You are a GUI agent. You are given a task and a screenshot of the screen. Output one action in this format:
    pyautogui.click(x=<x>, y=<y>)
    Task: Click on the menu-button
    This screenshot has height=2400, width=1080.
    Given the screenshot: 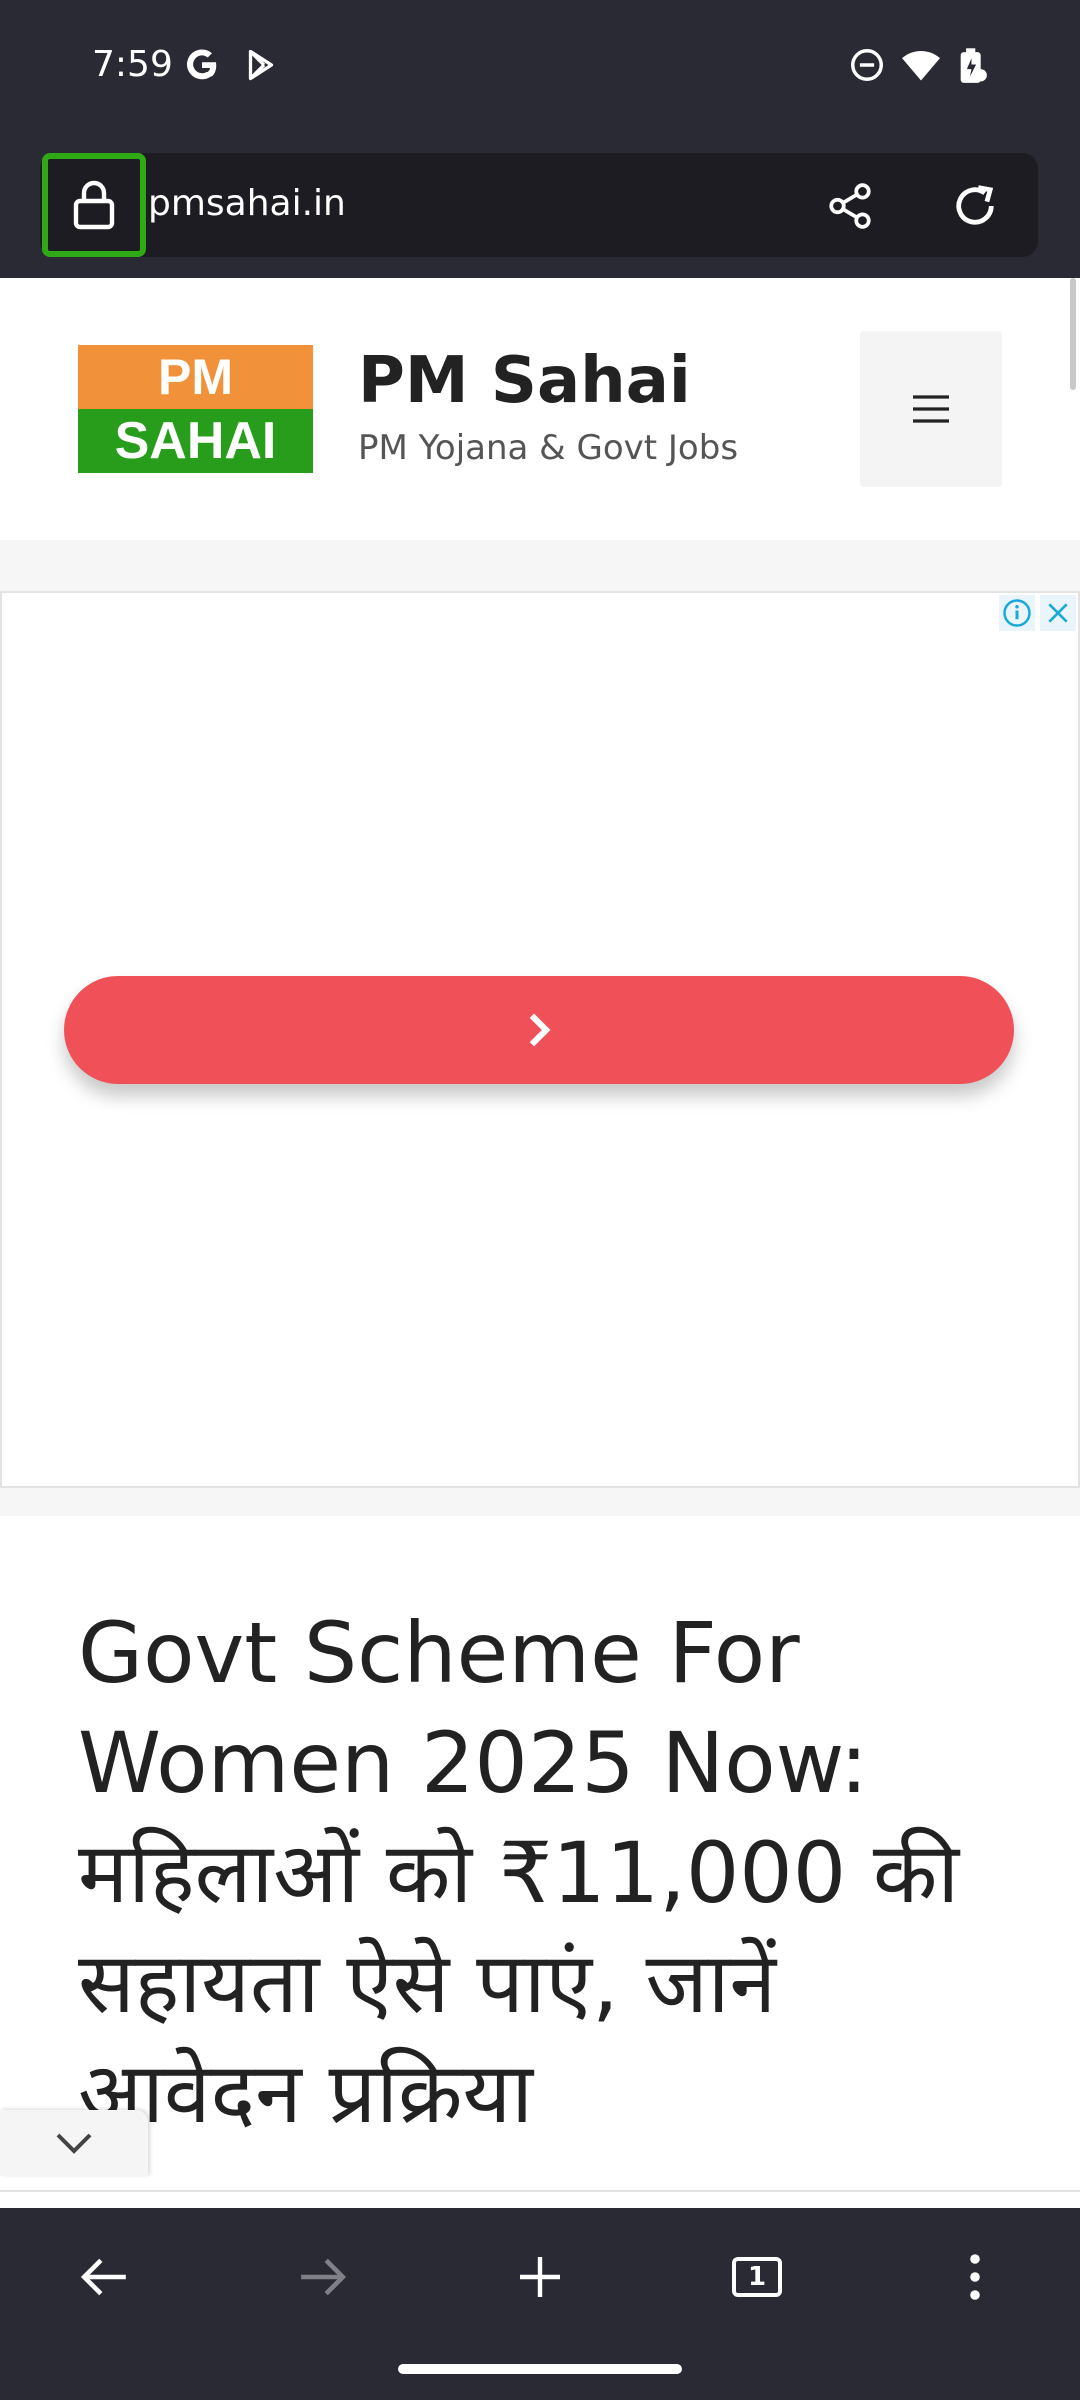 What is the action you would take?
    pyautogui.click(x=931, y=409)
    